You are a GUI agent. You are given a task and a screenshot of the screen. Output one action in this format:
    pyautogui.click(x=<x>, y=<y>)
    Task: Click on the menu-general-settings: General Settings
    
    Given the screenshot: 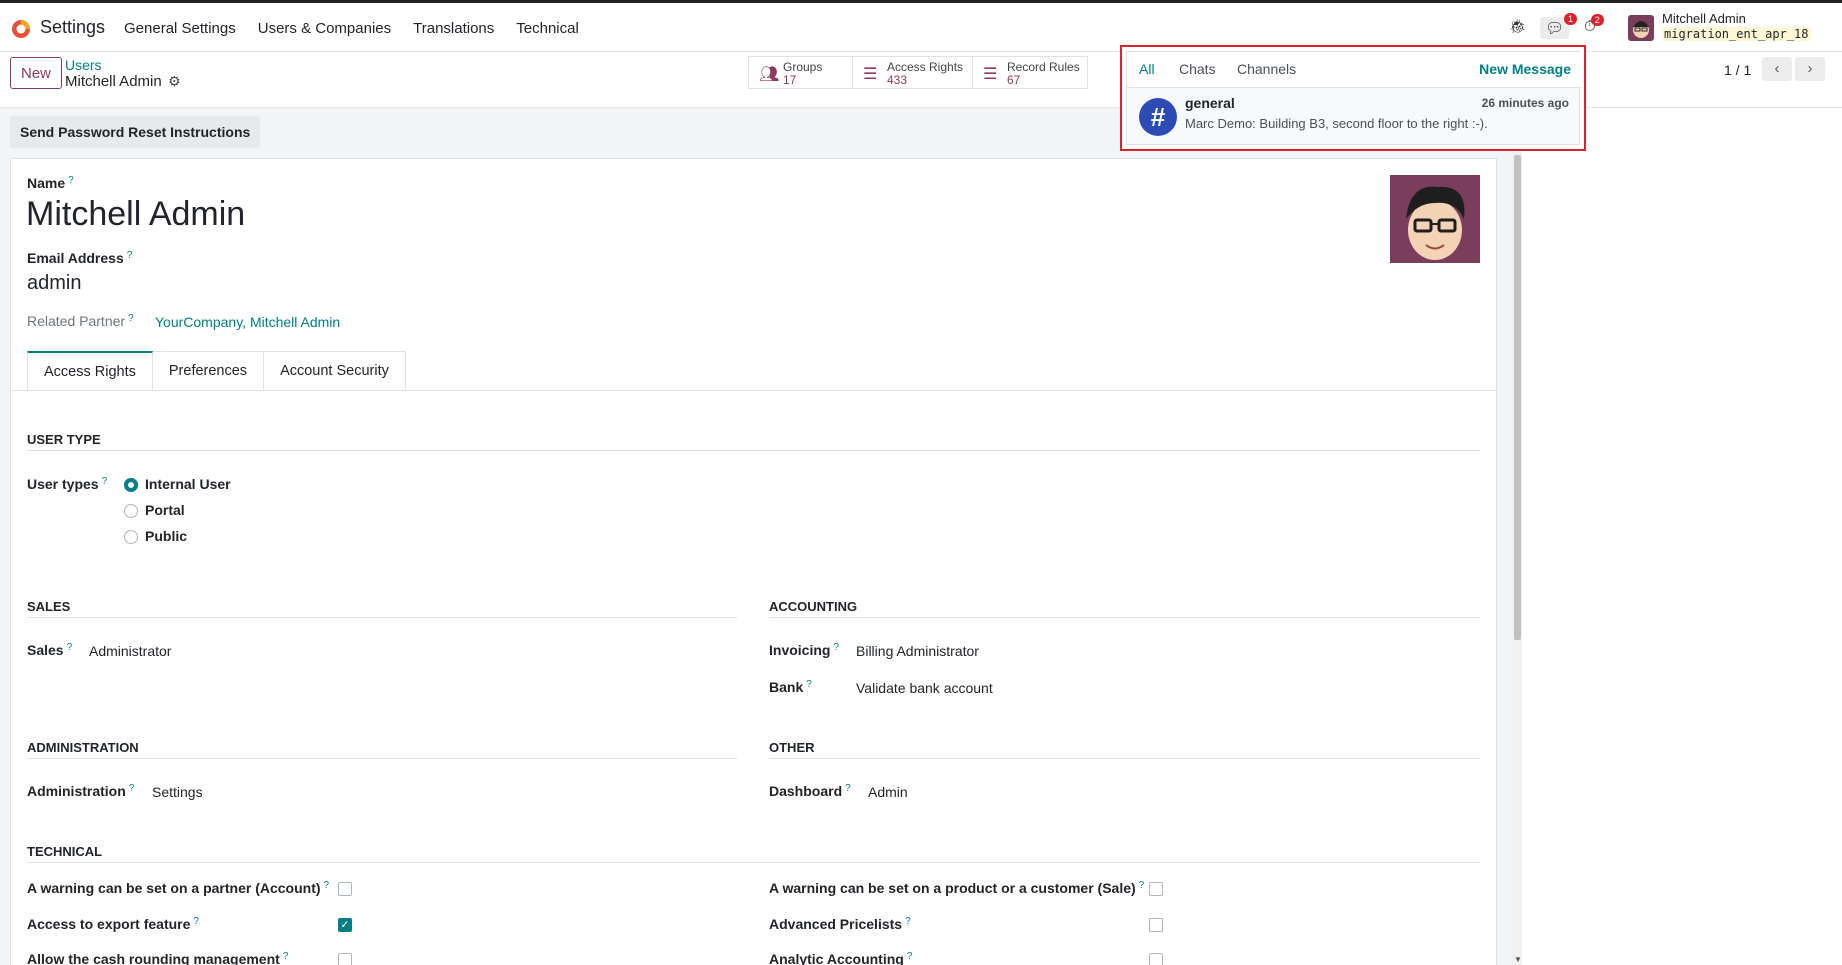 What is the action you would take?
    pyautogui.click(x=180, y=28)
    